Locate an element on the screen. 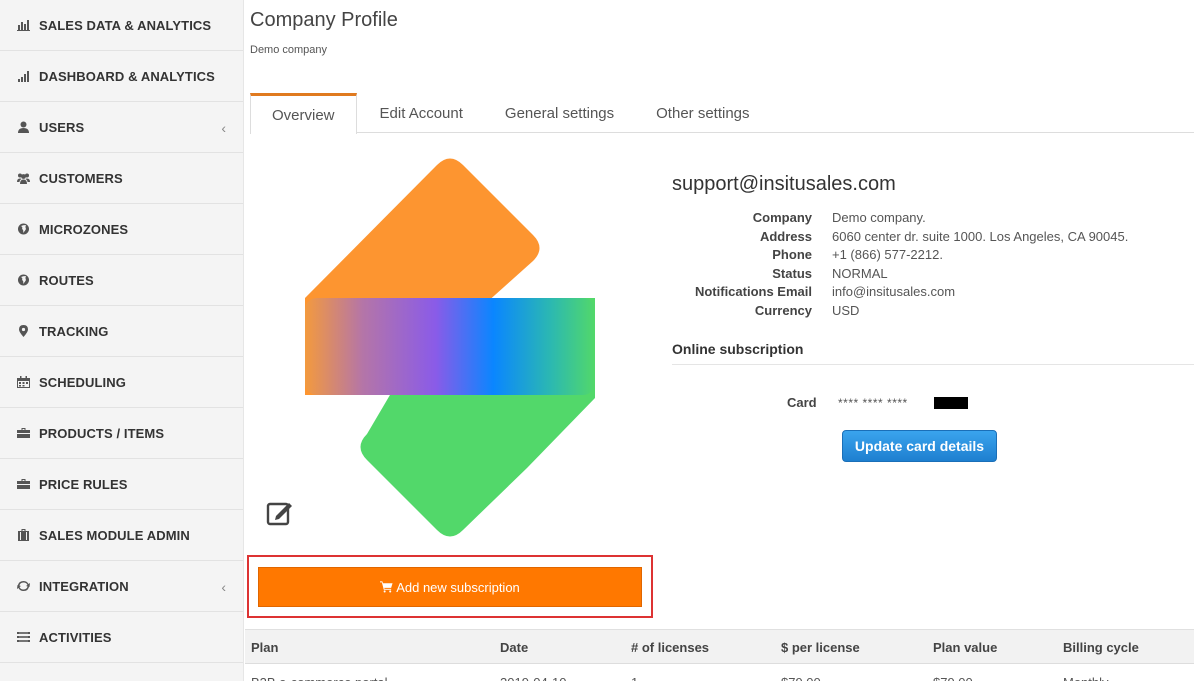 The height and width of the screenshot is (681, 1194). table-cell: Monthly is located at coordinates (1086, 678).